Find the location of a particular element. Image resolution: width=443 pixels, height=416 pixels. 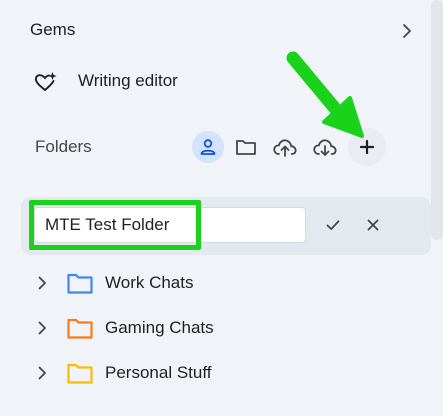

folders-label: Folders is located at coordinates (63, 146).